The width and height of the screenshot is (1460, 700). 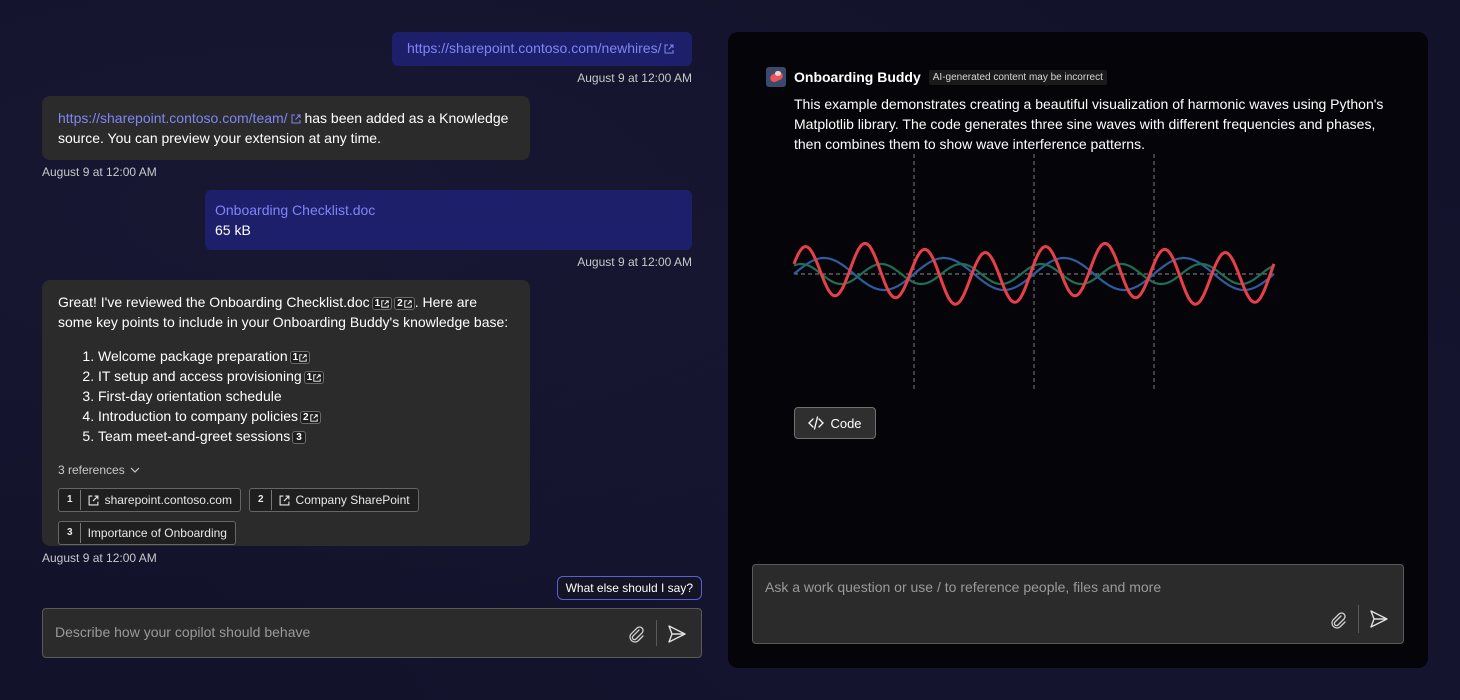 I want to click on file-name-link: Onboarding Checklist.doc, so click(x=448, y=210).